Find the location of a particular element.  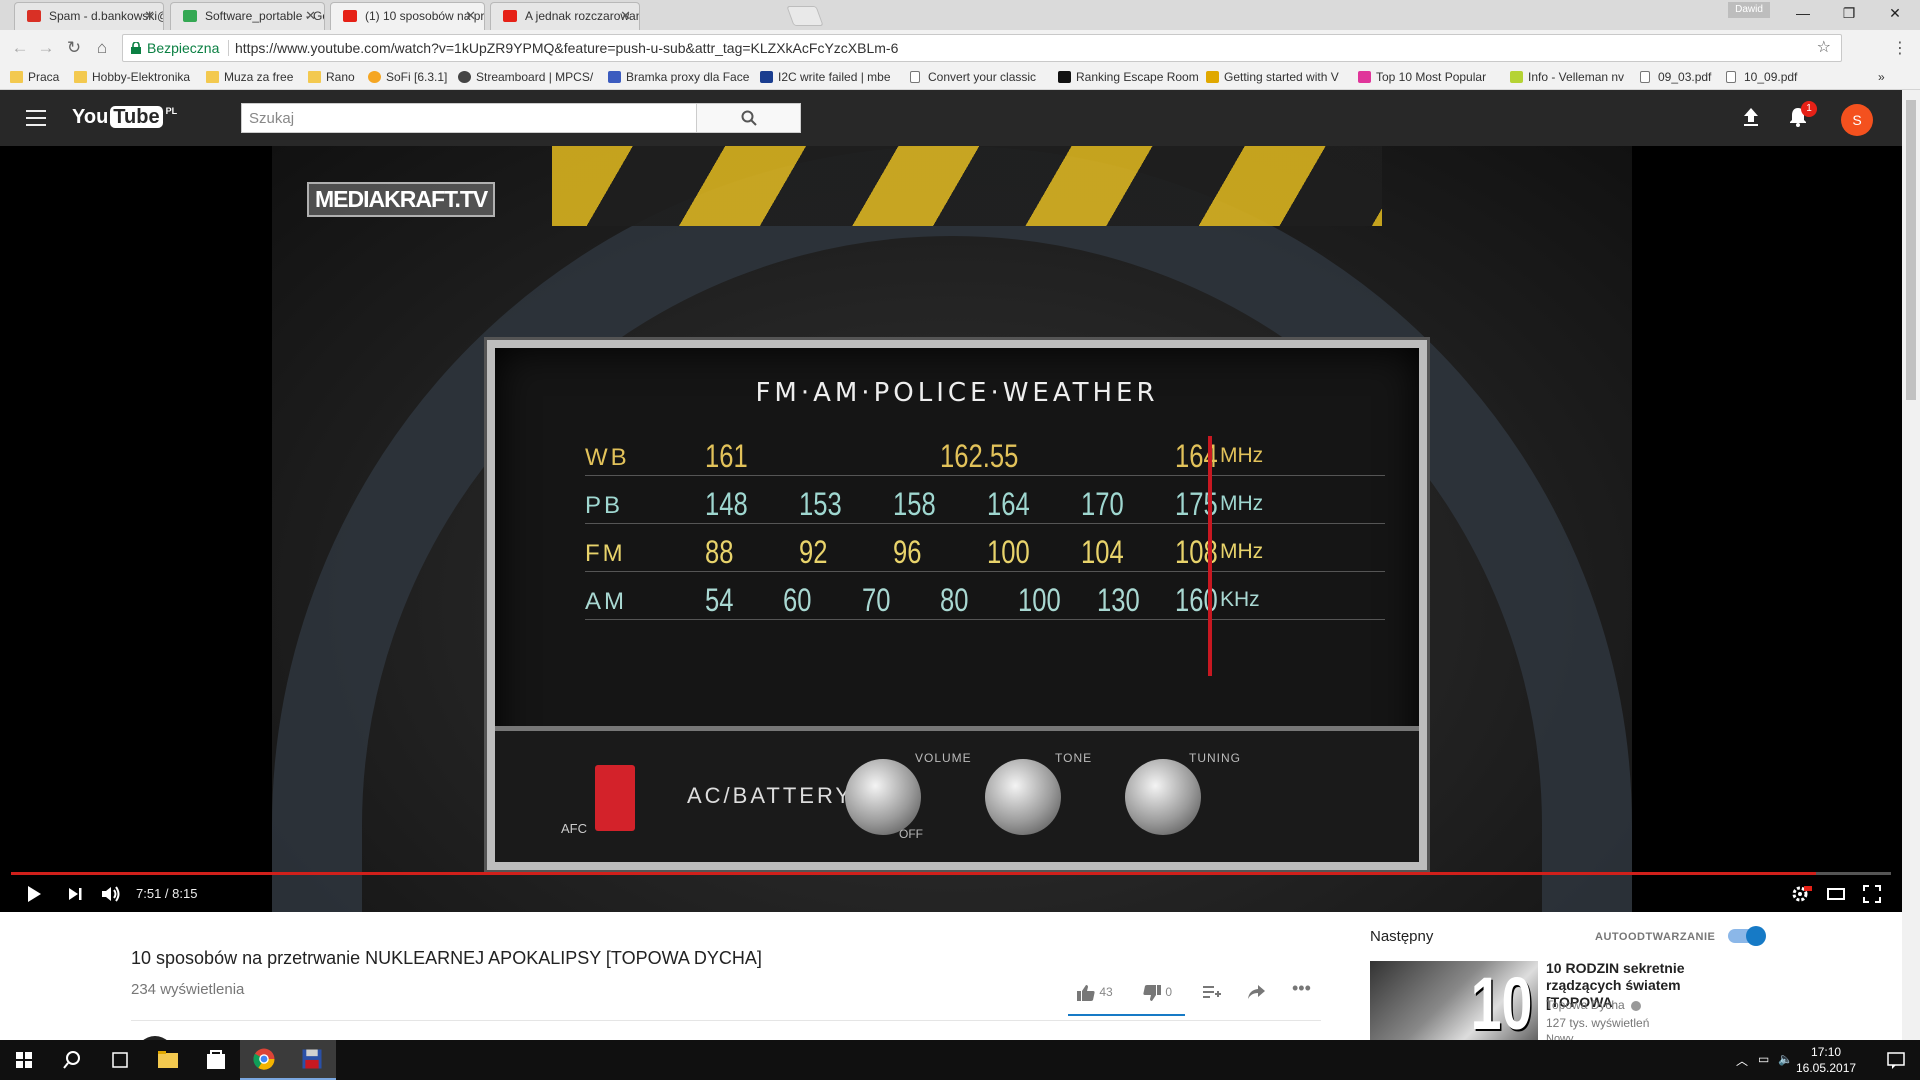

bookmark-top10: Top 10 Most Popular is located at coordinates (1422, 77).